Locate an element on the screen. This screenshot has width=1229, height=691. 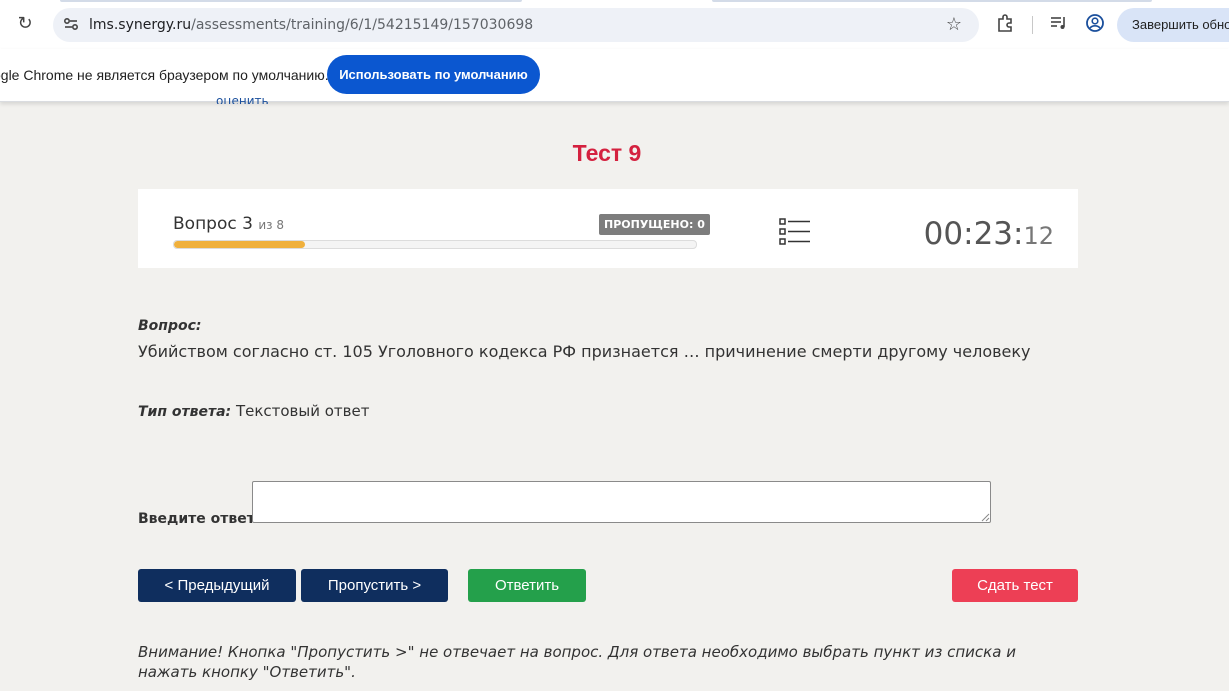
skip-button: Пропустить > is located at coordinates (374, 585).